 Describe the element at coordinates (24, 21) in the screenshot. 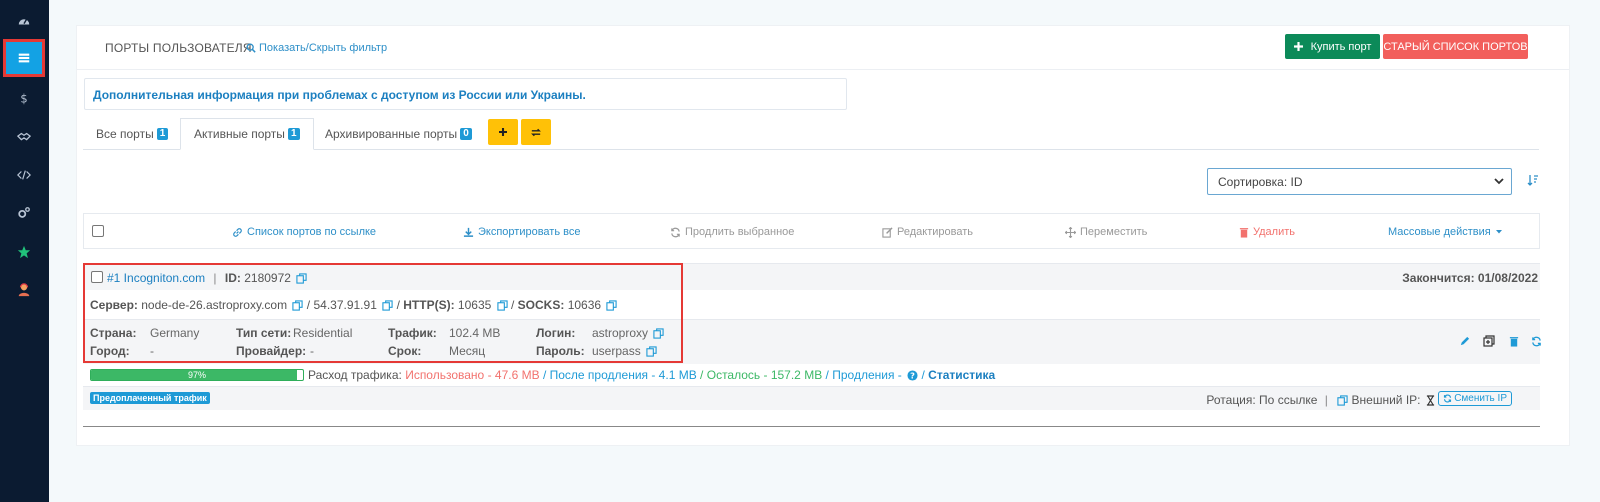

I see `sidebar-item-dashboard` at that location.